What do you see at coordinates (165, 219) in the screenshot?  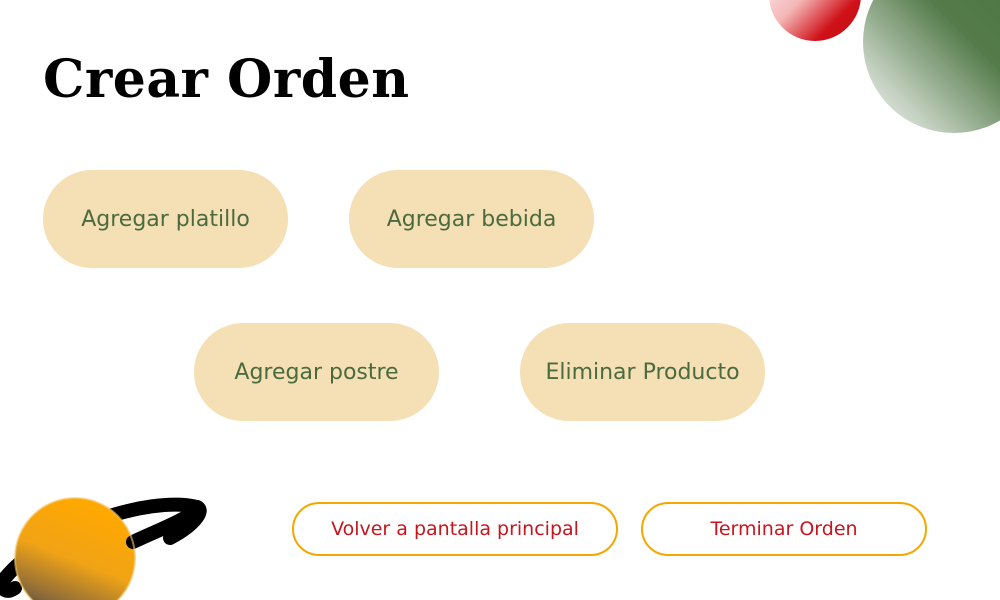 I see `add-dish-button: Agregar platillo` at bounding box center [165, 219].